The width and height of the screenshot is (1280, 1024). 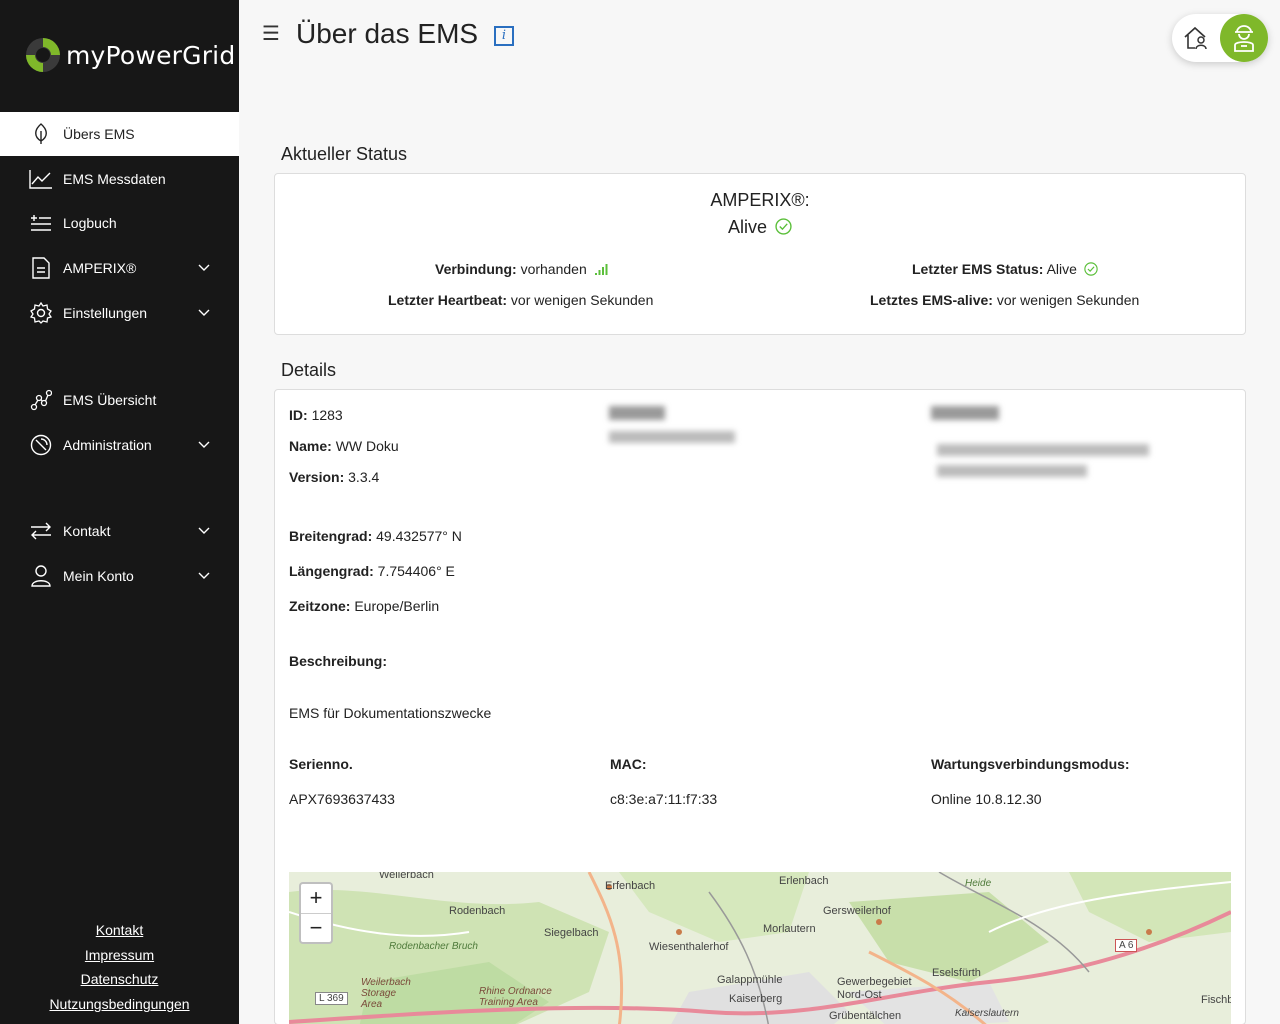 What do you see at coordinates (271, 34) in the screenshot?
I see `menu-toggle-icon: ☰` at bounding box center [271, 34].